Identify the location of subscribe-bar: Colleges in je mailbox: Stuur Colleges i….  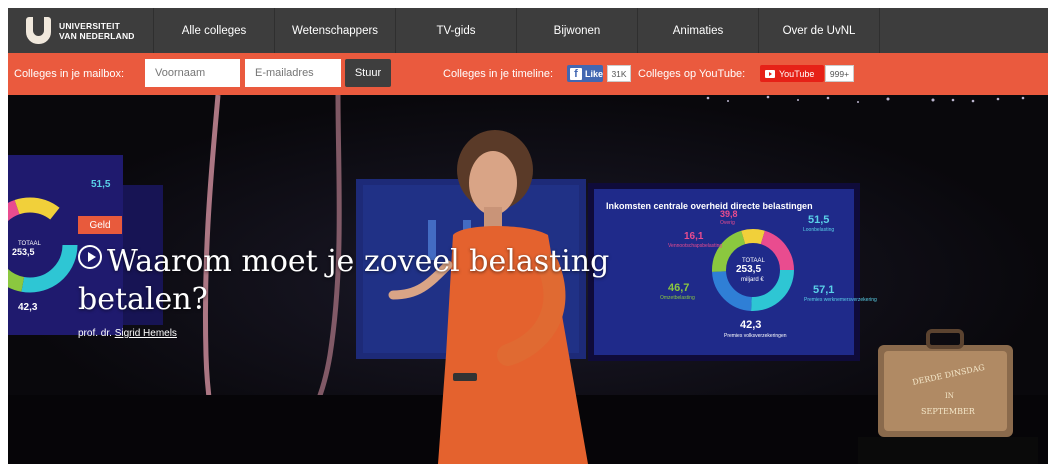
(528, 74).